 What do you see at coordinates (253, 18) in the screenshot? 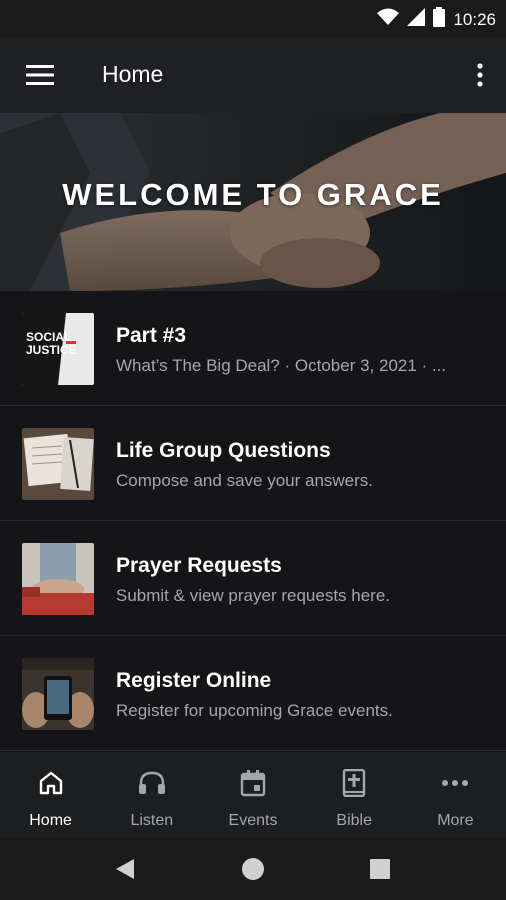
I see `status-bar: 10:26` at bounding box center [253, 18].